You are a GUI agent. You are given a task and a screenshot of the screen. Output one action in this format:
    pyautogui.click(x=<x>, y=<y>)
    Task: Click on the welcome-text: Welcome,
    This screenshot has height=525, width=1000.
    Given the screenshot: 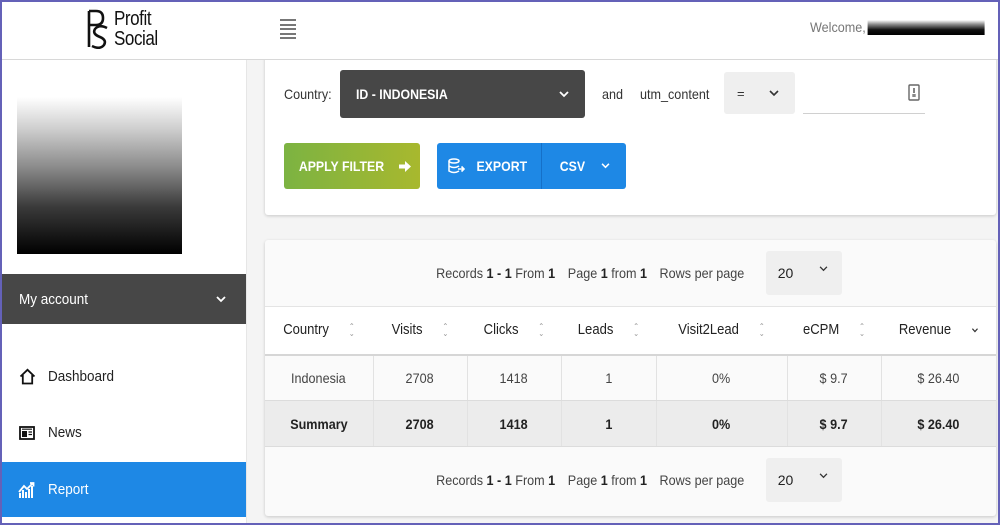 What is the action you would take?
    pyautogui.click(x=838, y=27)
    